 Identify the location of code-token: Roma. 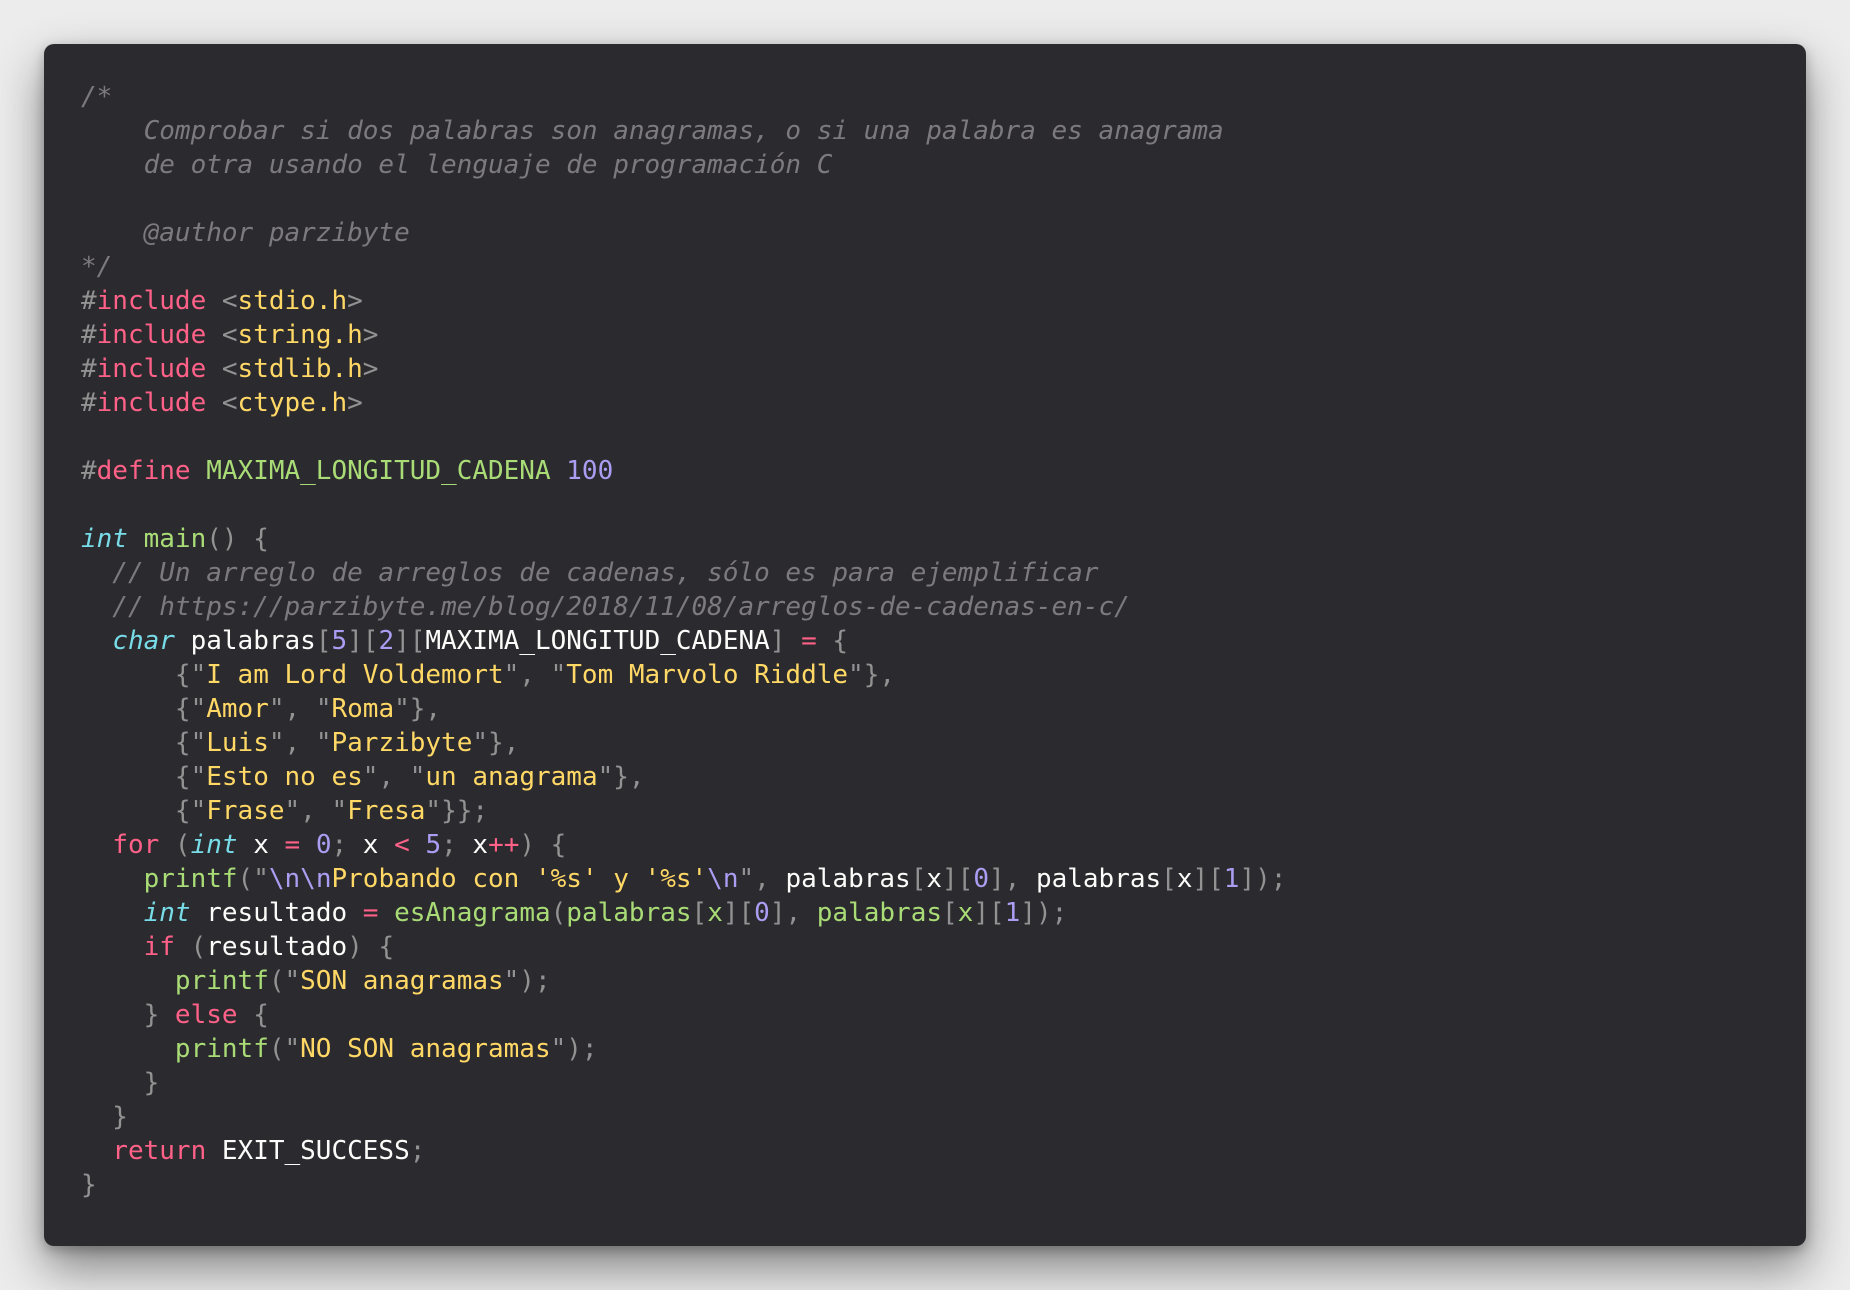
(363, 709).